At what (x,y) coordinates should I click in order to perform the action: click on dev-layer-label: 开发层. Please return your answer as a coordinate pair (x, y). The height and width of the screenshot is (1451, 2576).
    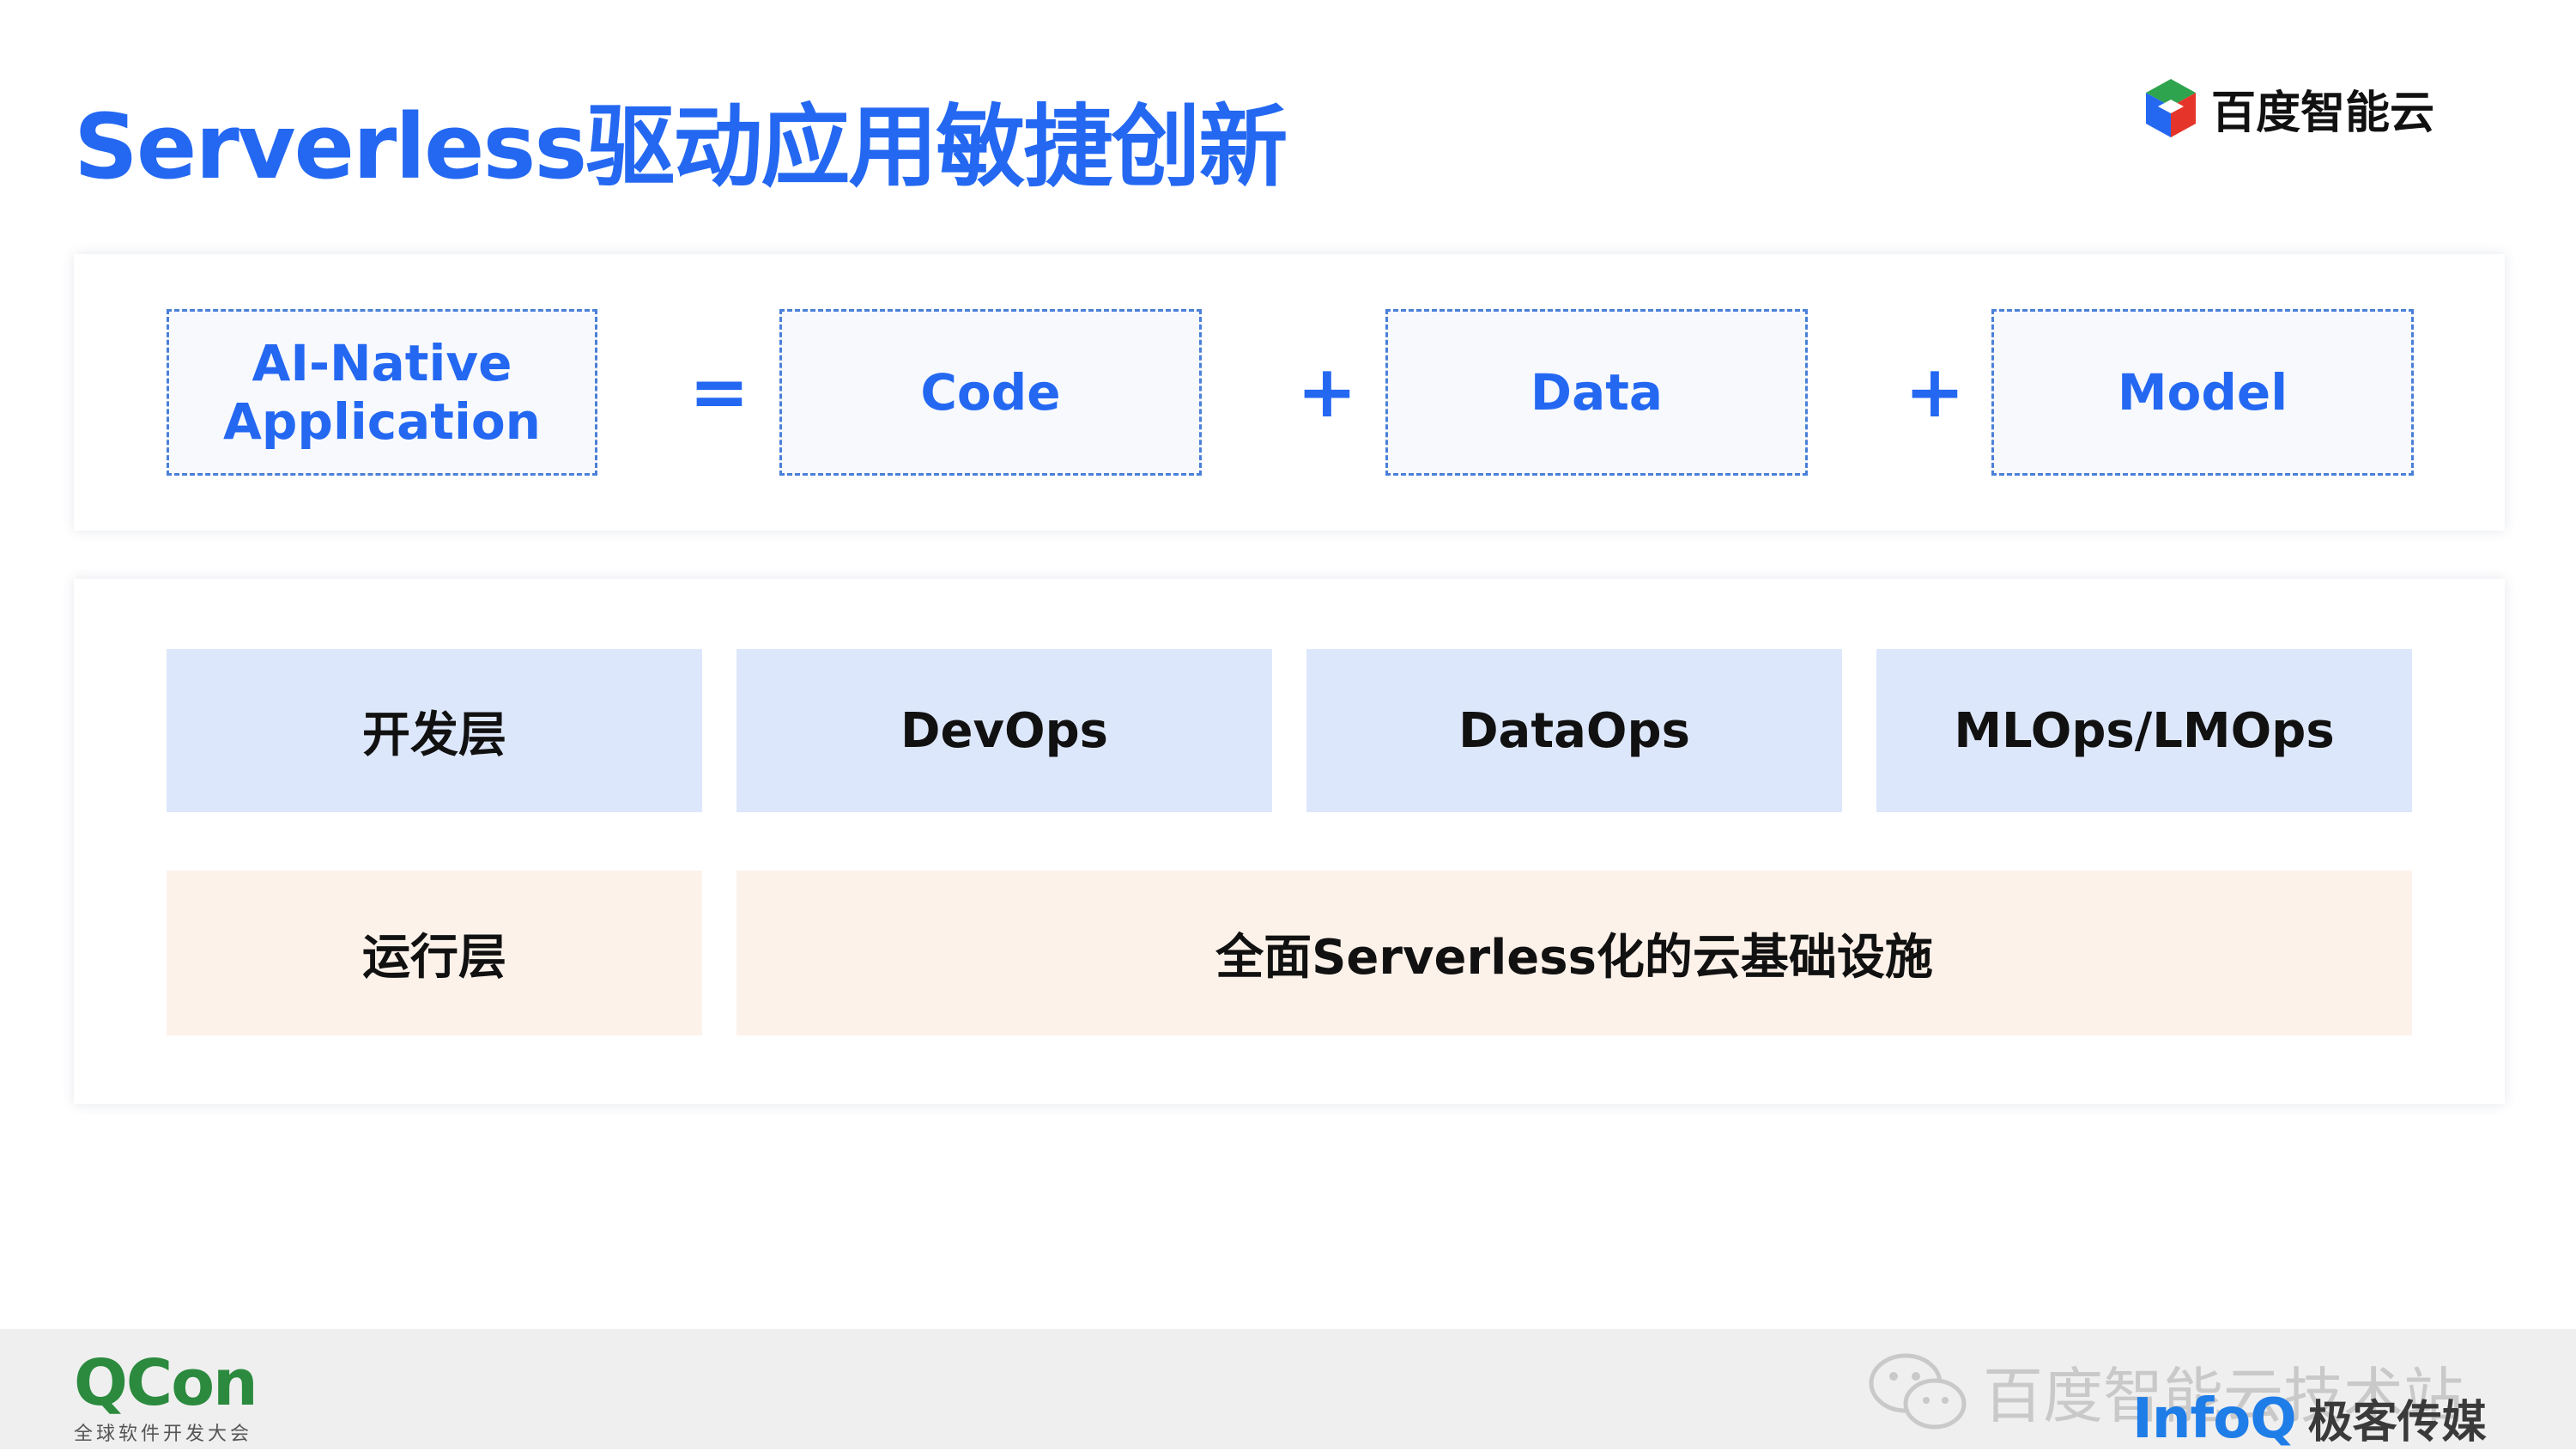
    Looking at the image, I should click on (434, 731).